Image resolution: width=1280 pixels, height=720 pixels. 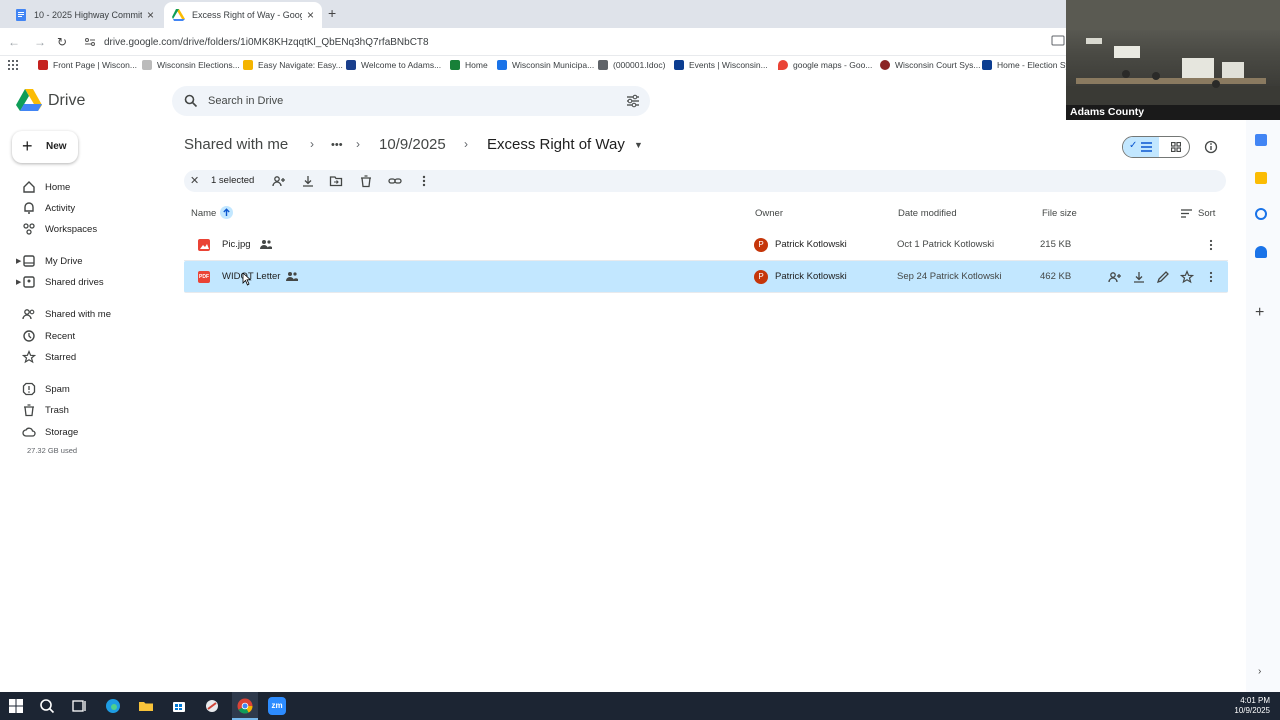 What do you see at coordinates (197, 181) in the screenshot?
I see `clear-selection-icon: ✕` at bounding box center [197, 181].